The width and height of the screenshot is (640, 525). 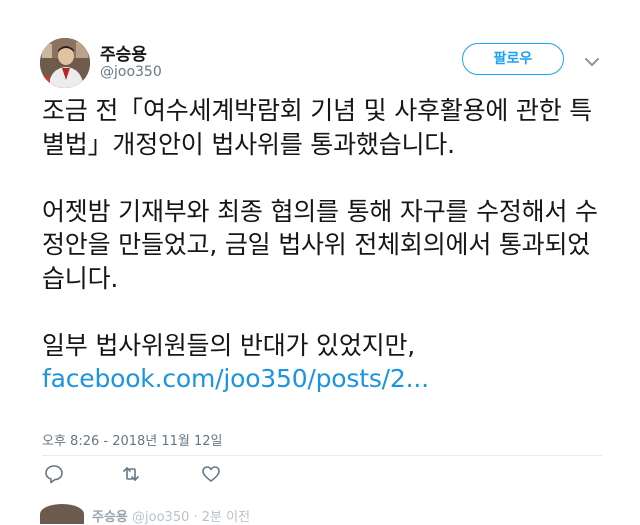 I want to click on tweet-timestamp: 오후 8:26 - 2018년 11월 12일, so click(x=132, y=439).